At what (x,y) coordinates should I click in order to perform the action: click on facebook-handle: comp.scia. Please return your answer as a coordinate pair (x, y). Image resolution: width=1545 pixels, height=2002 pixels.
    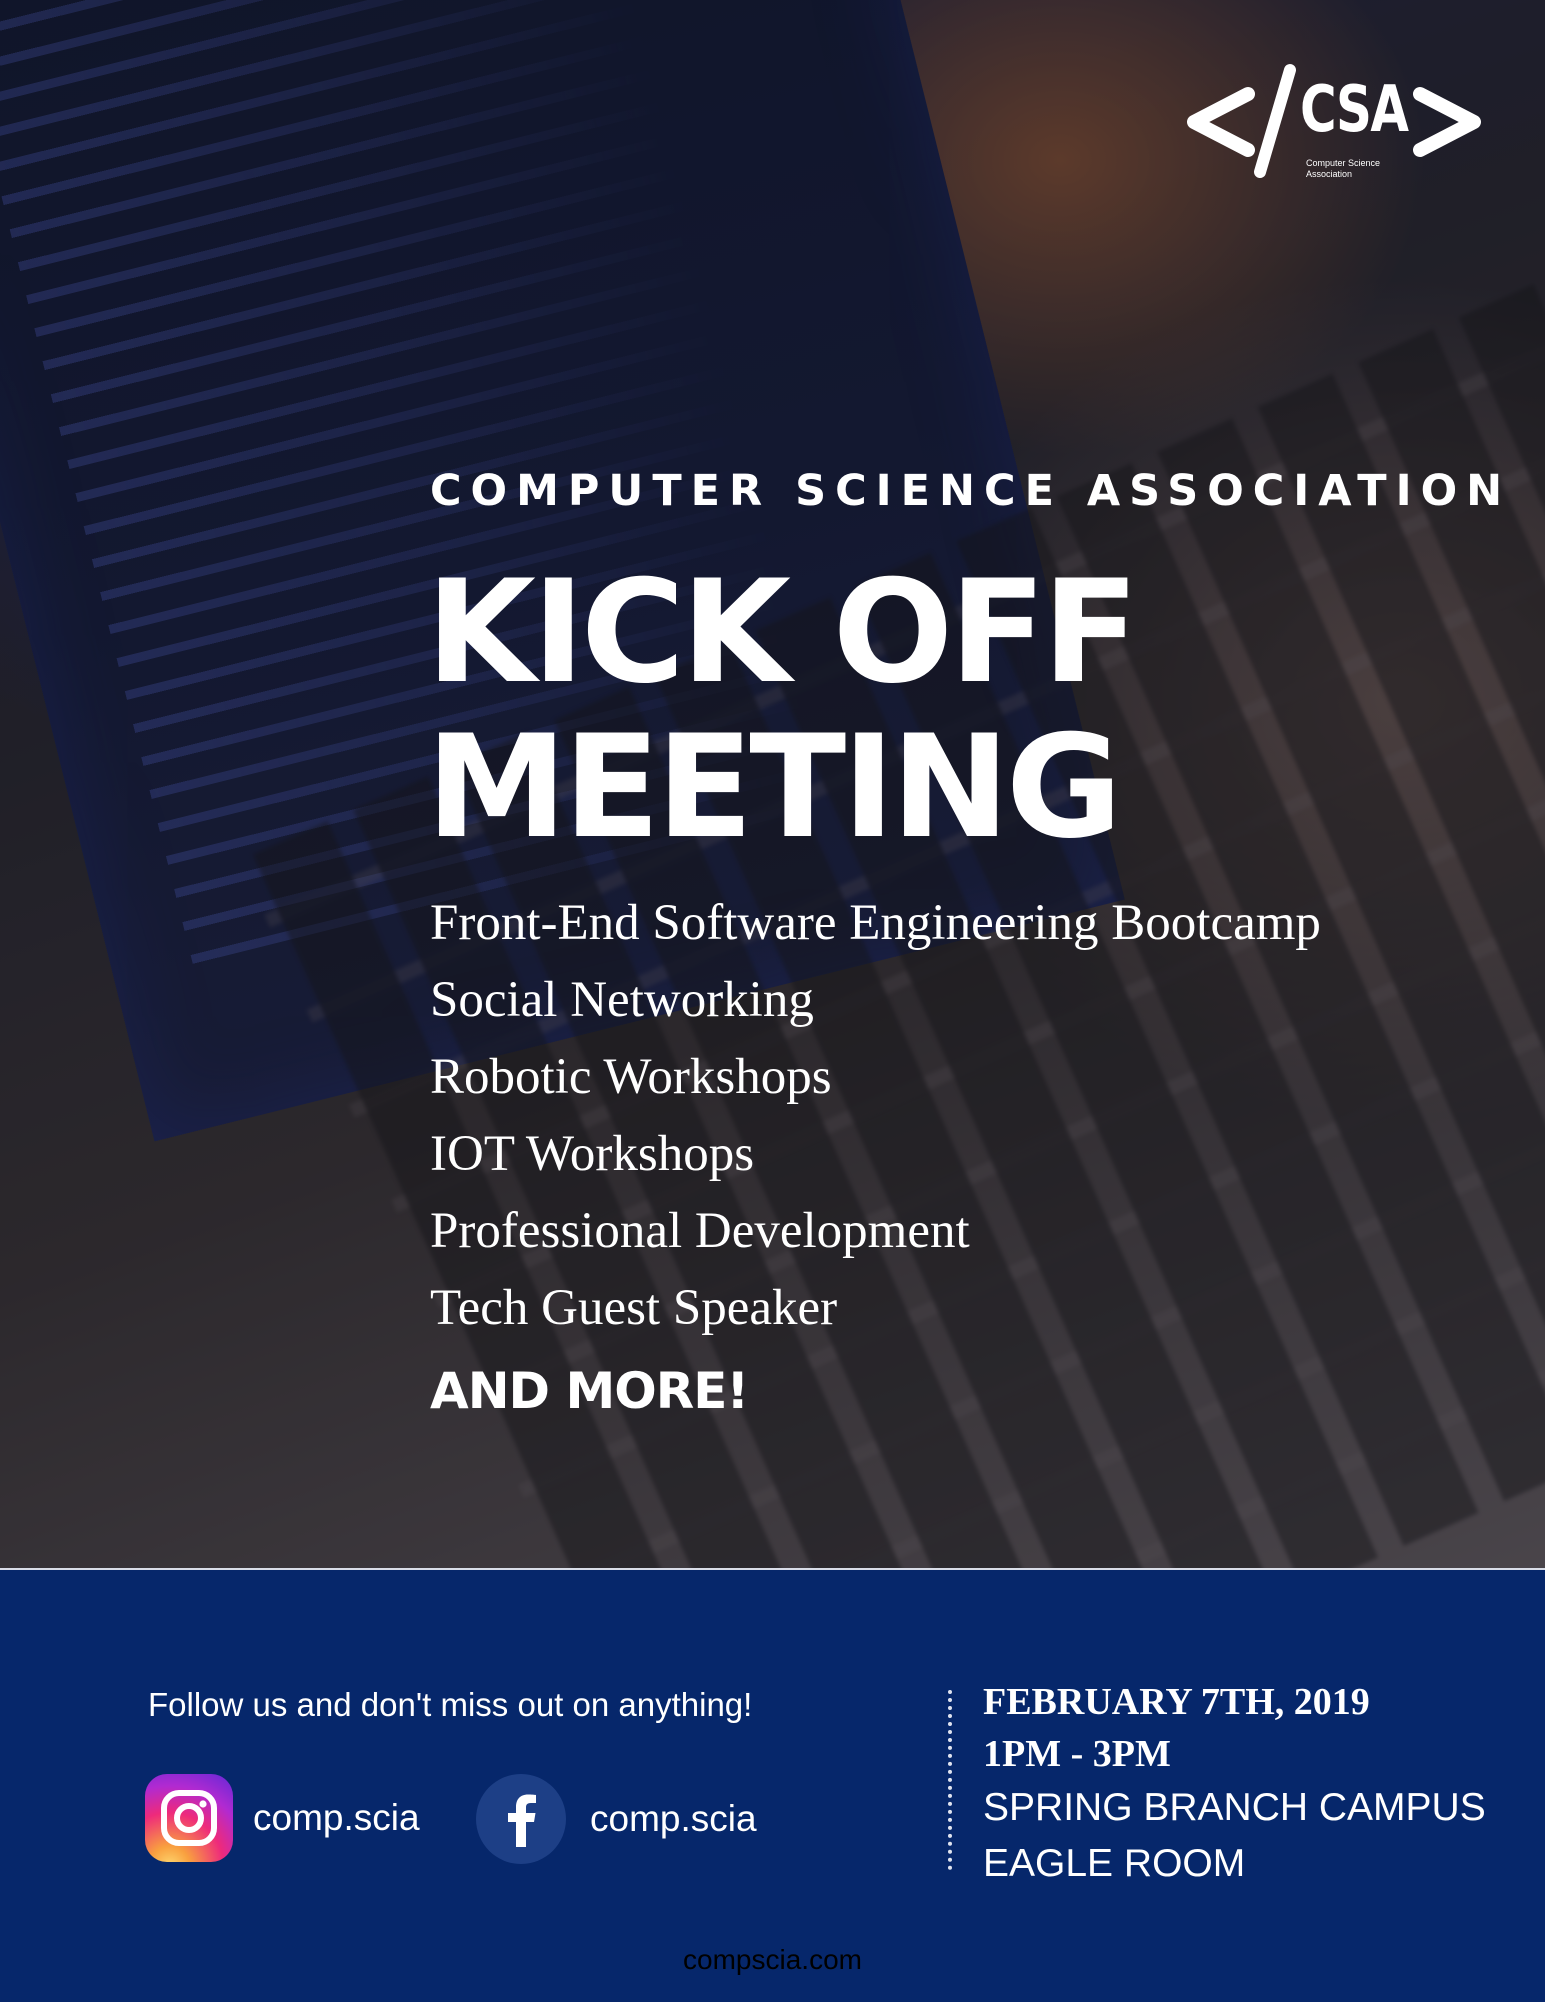
    Looking at the image, I should click on (673, 1818).